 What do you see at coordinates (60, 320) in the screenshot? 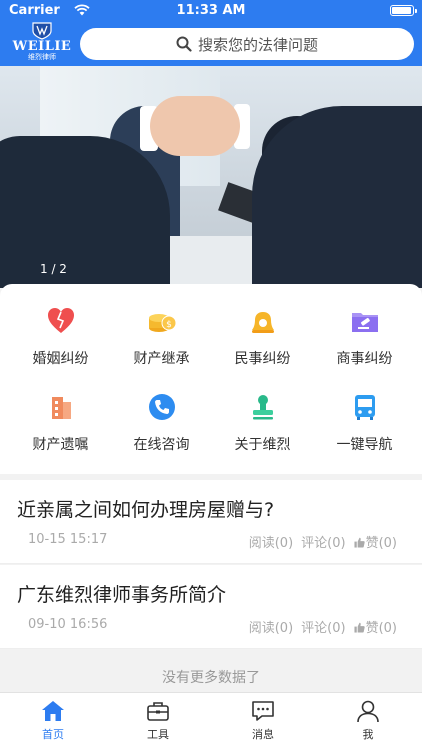
I see `broken-heart-icon` at bounding box center [60, 320].